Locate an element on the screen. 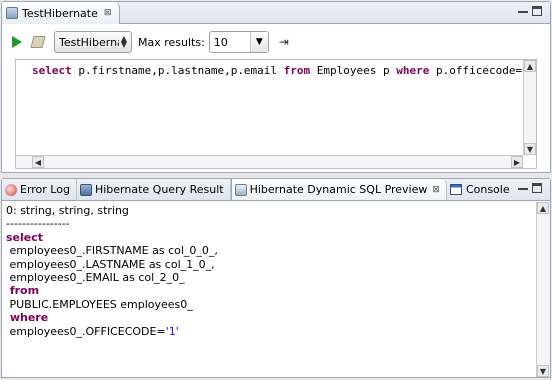 This screenshot has width=552, height=380. tab-label: Hibernate Dynamic SQL Preview is located at coordinates (338, 189).